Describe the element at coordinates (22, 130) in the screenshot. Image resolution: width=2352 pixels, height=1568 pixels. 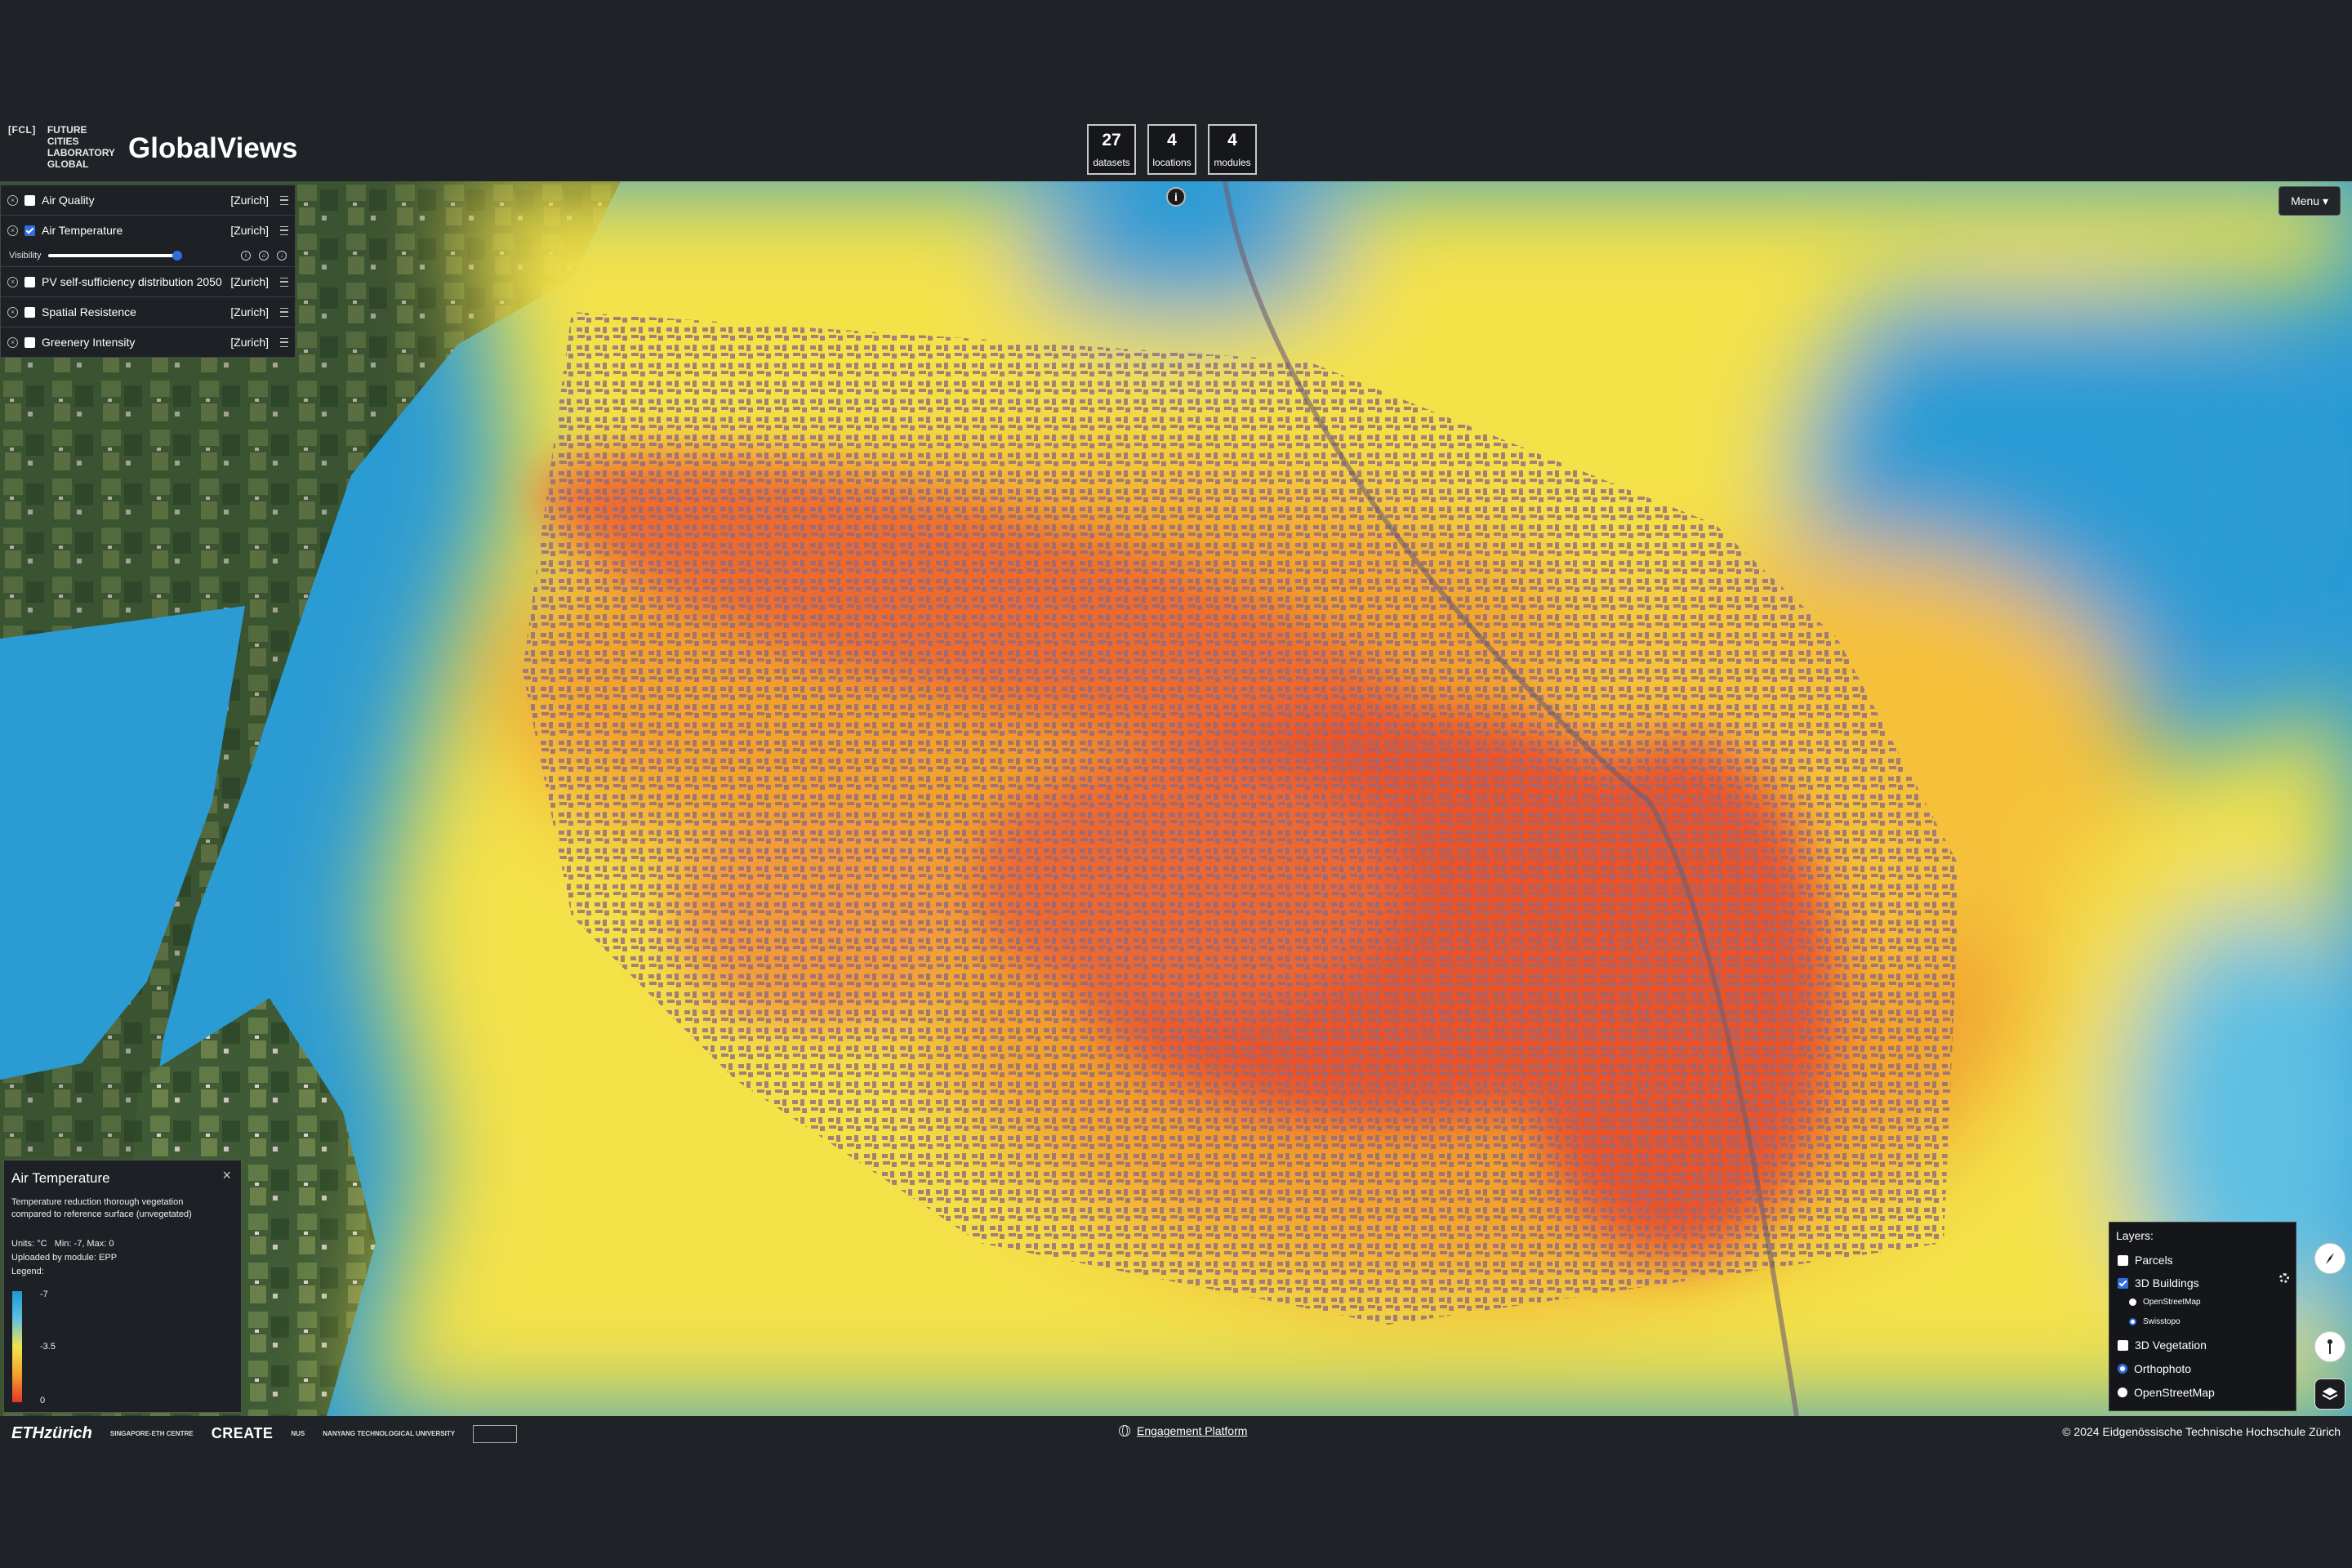
I see `fcl-tag: [FCL]` at that location.